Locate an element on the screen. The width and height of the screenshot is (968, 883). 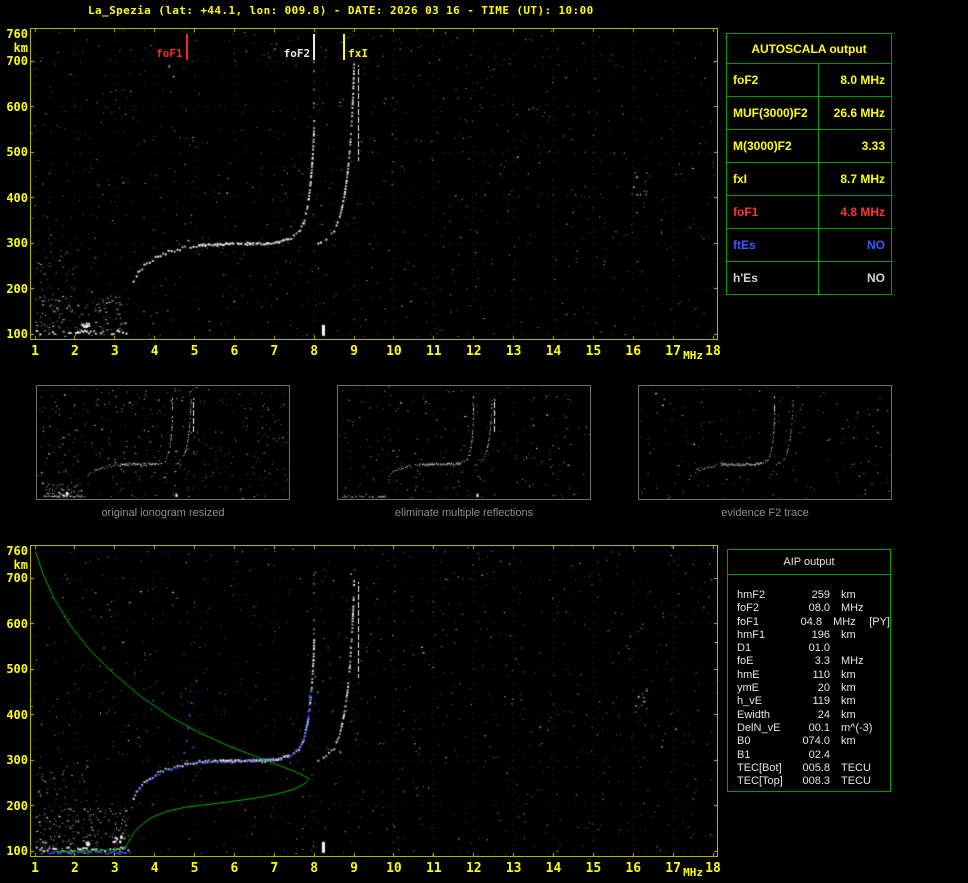
autoscala-param-label: M(3000)F2 is located at coordinates (772, 146).